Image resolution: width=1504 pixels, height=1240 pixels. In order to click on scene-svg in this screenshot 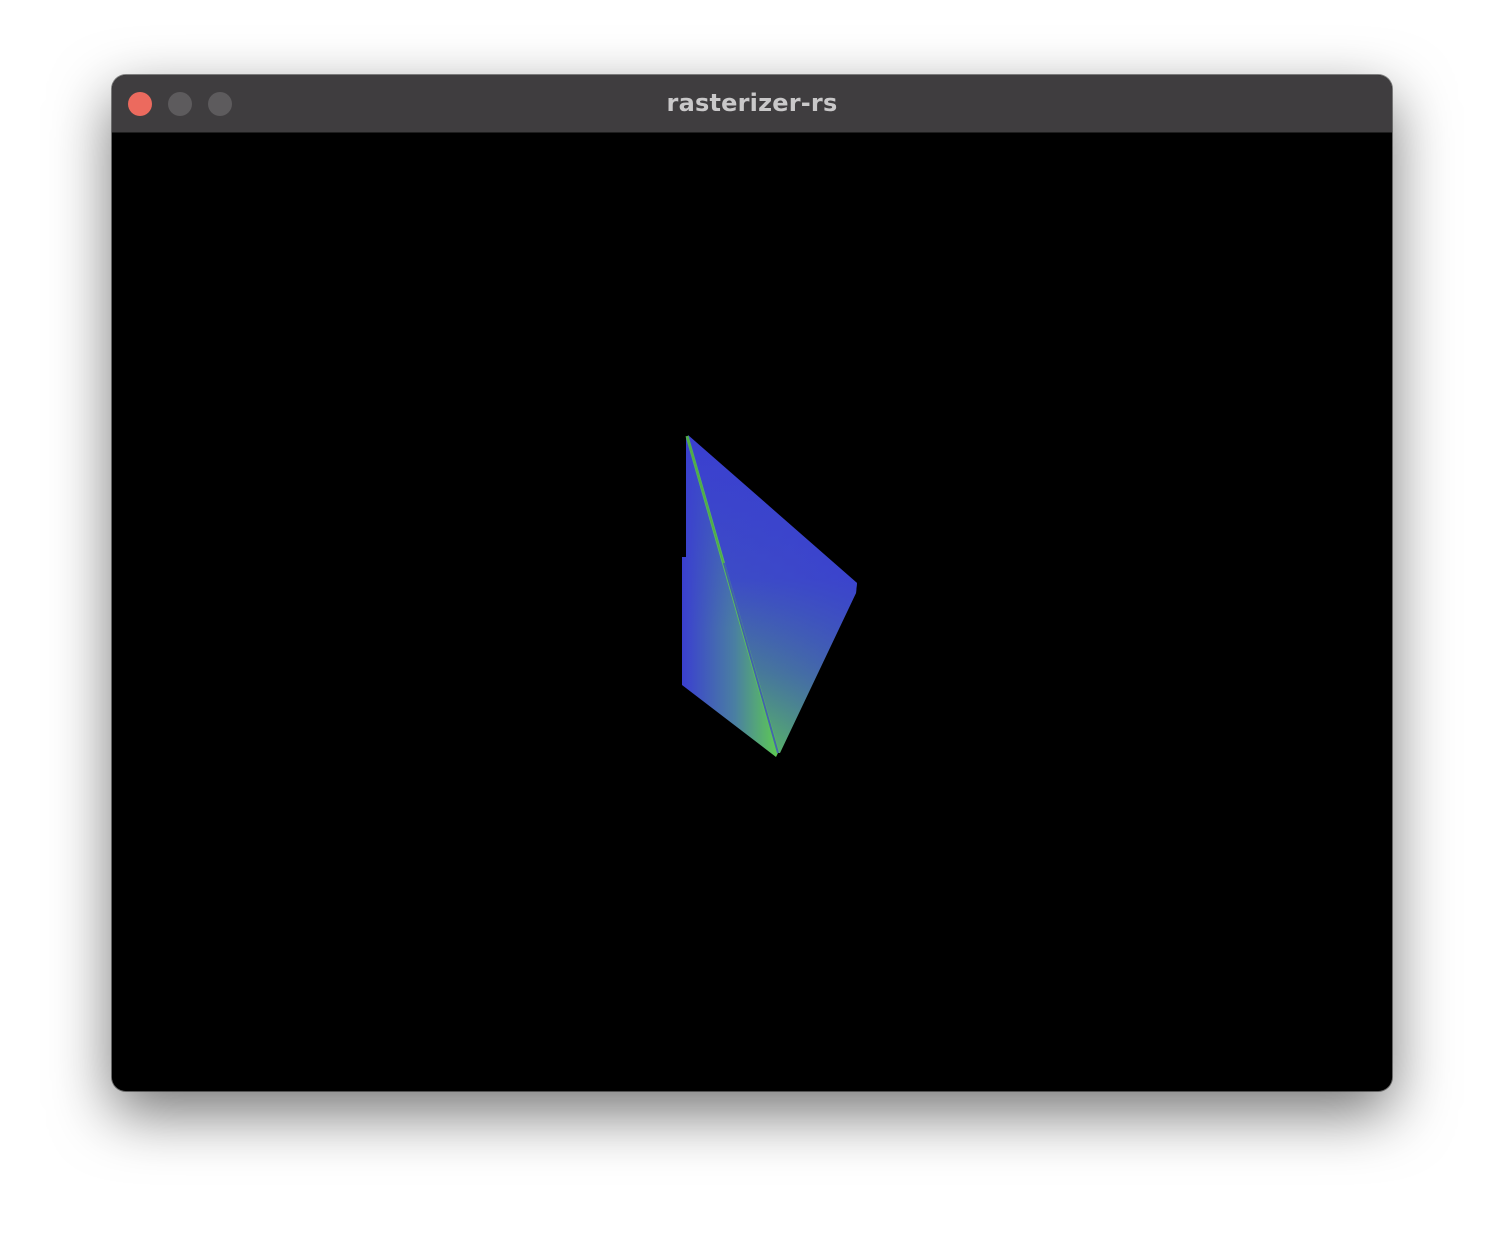, I will do `click(769, 596)`.